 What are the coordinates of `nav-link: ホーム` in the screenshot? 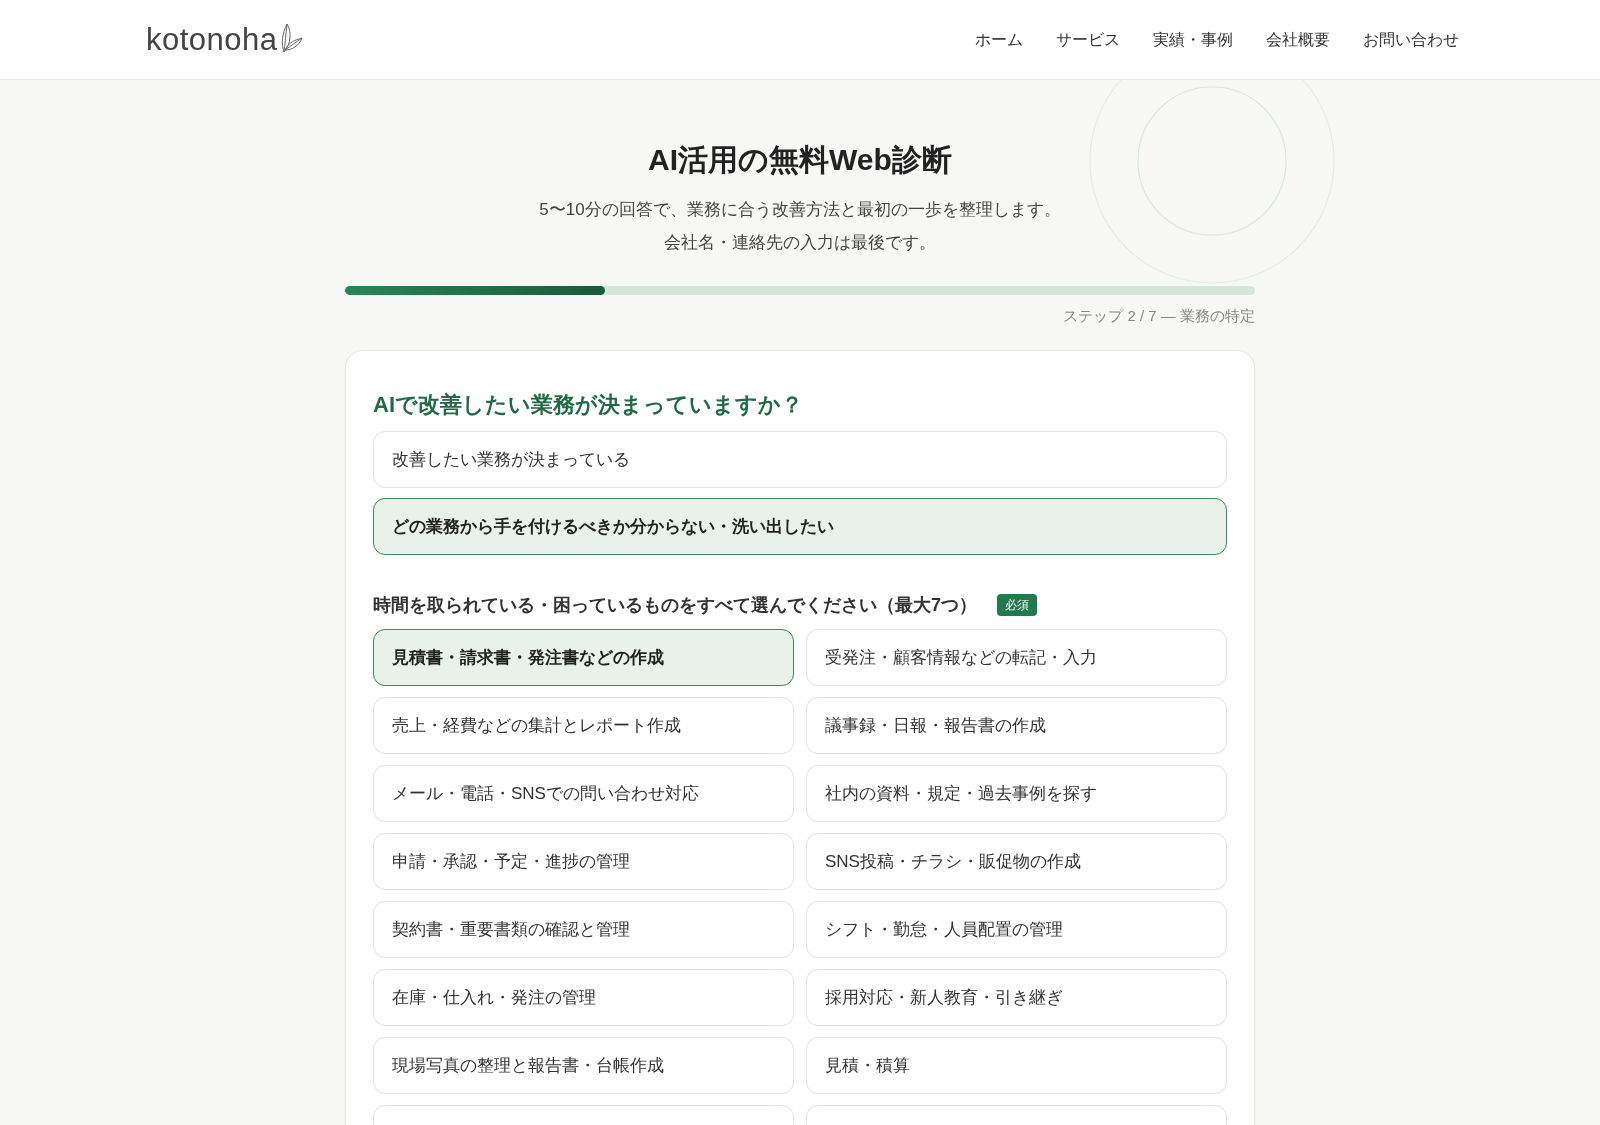 It's located at (999, 39).